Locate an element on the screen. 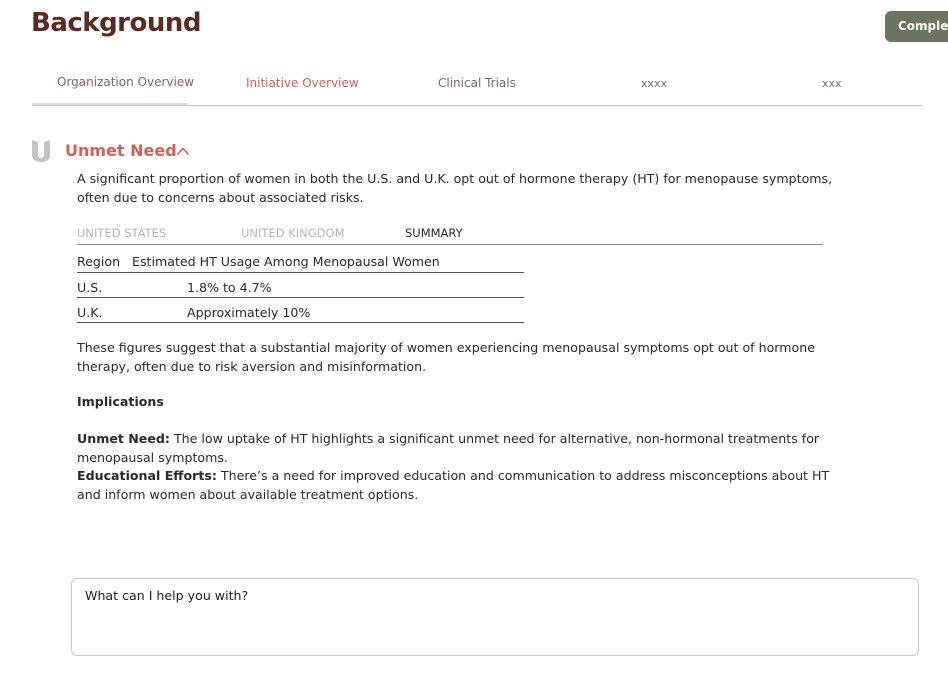 The width and height of the screenshot is (948, 680). tab-underline is located at coordinates (109, 104).